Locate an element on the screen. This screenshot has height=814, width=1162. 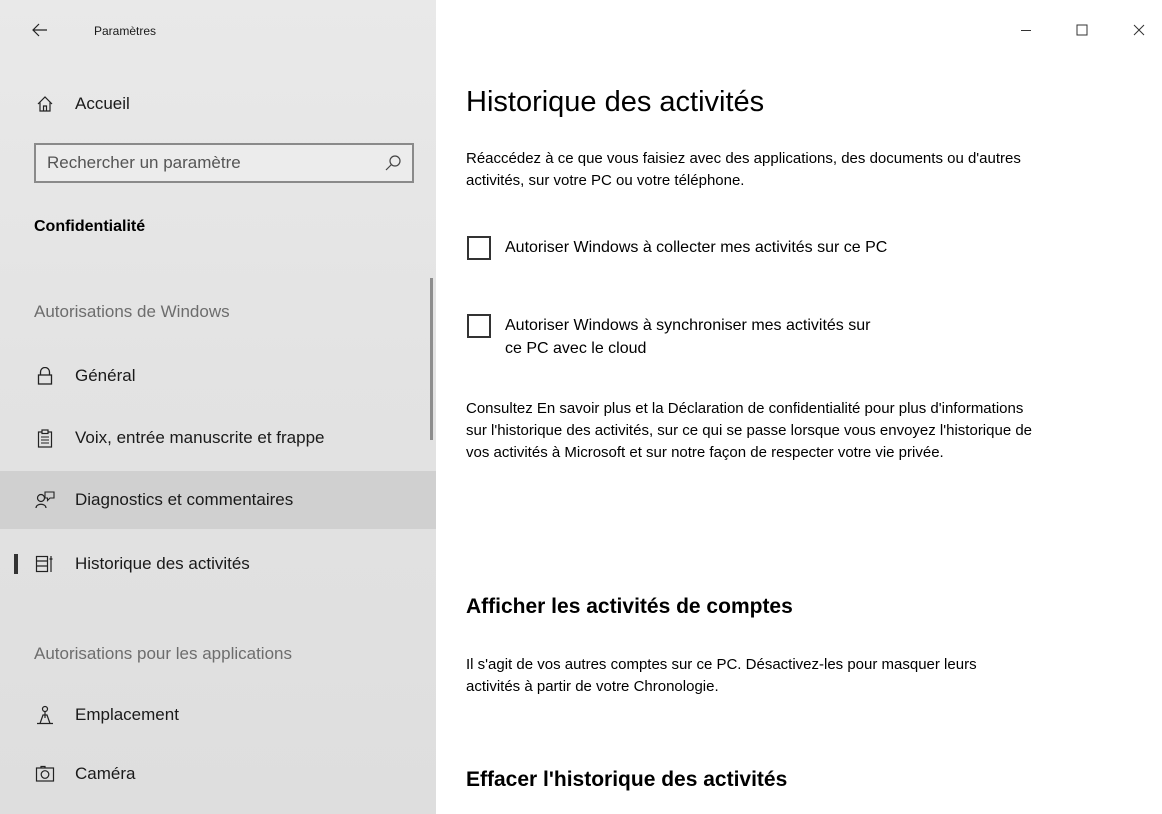
sidebar-item-activity-history: Historique des activités is located at coordinates (218, 564).